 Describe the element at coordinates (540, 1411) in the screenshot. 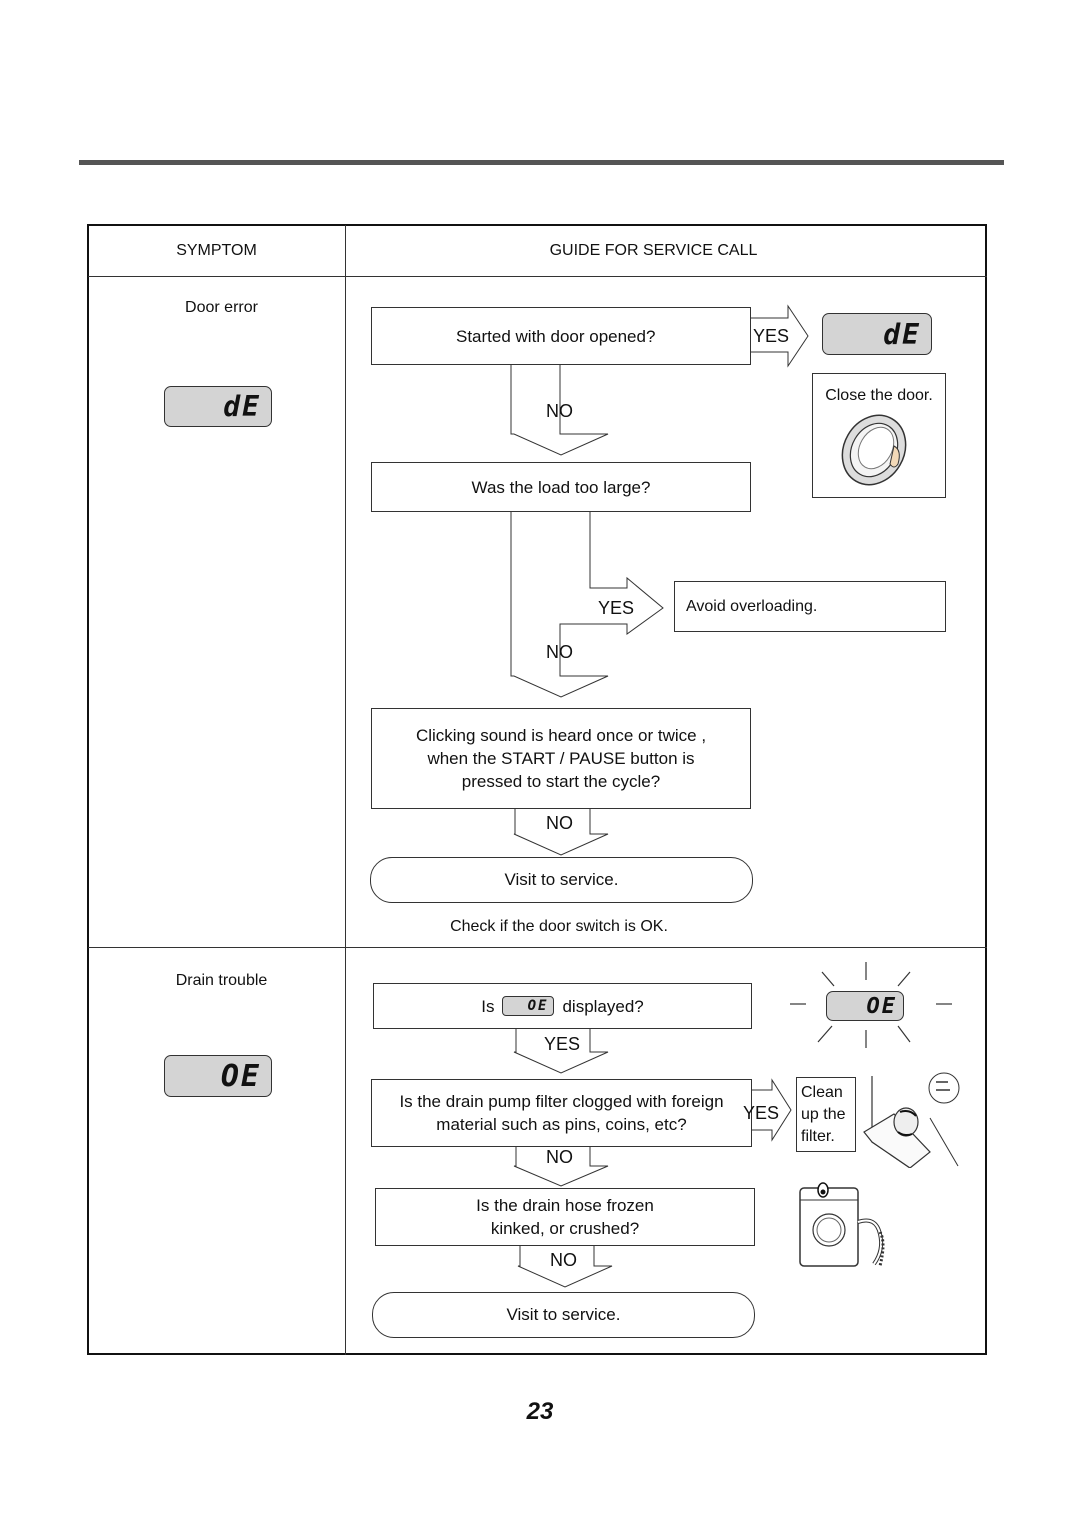

I see `page-number: 23` at that location.